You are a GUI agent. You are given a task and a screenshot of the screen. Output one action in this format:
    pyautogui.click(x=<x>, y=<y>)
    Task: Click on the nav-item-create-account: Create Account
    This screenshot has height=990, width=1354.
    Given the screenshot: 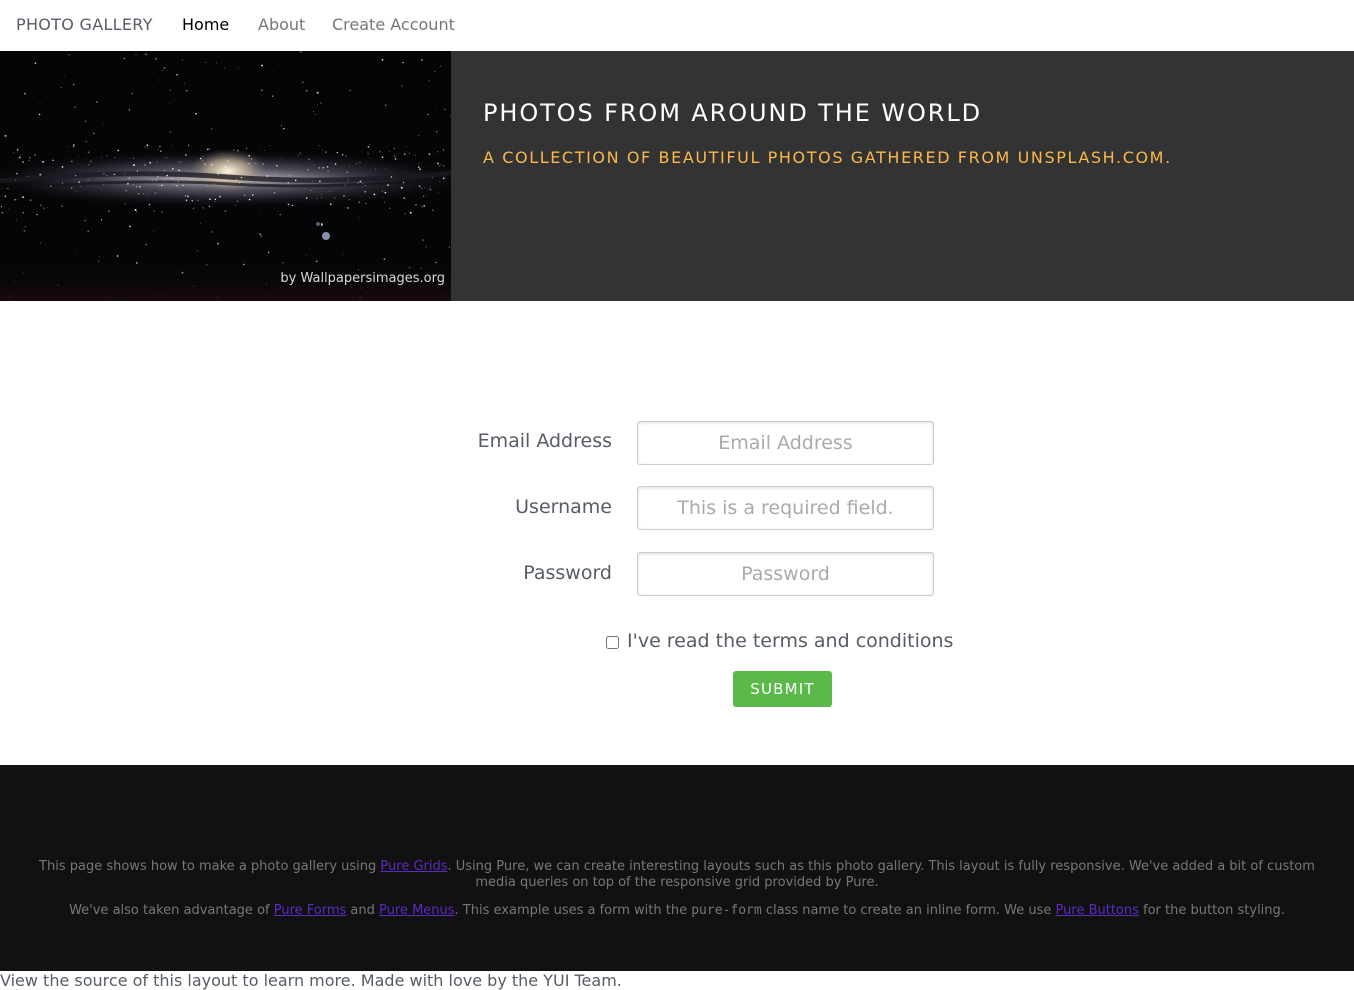 What is the action you would take?
    pyautogui.click(x=393, y=24)
    